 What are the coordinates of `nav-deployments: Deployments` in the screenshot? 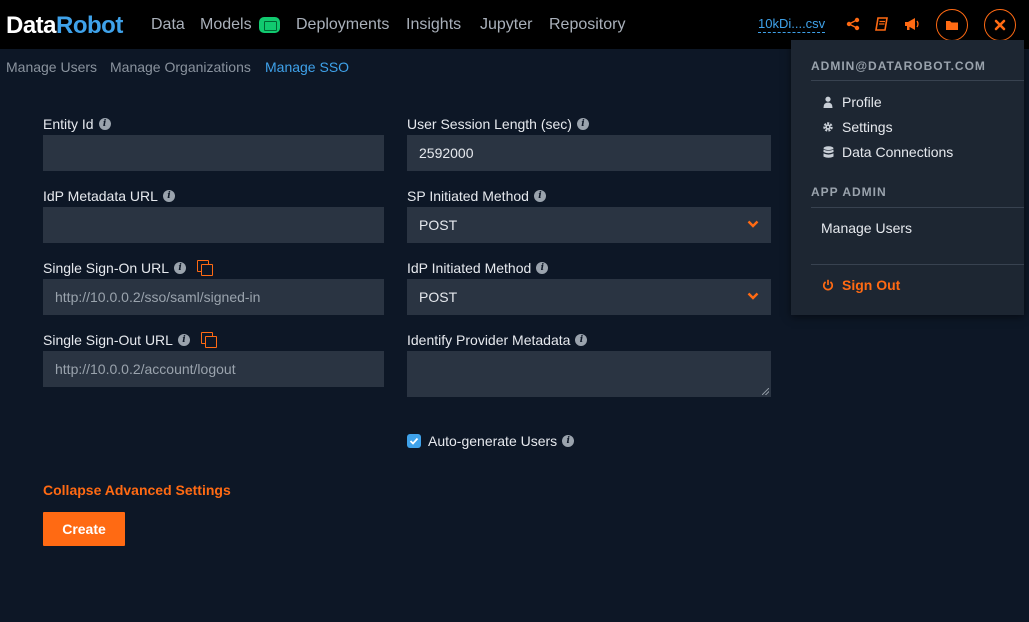 It's located at (342, 25).